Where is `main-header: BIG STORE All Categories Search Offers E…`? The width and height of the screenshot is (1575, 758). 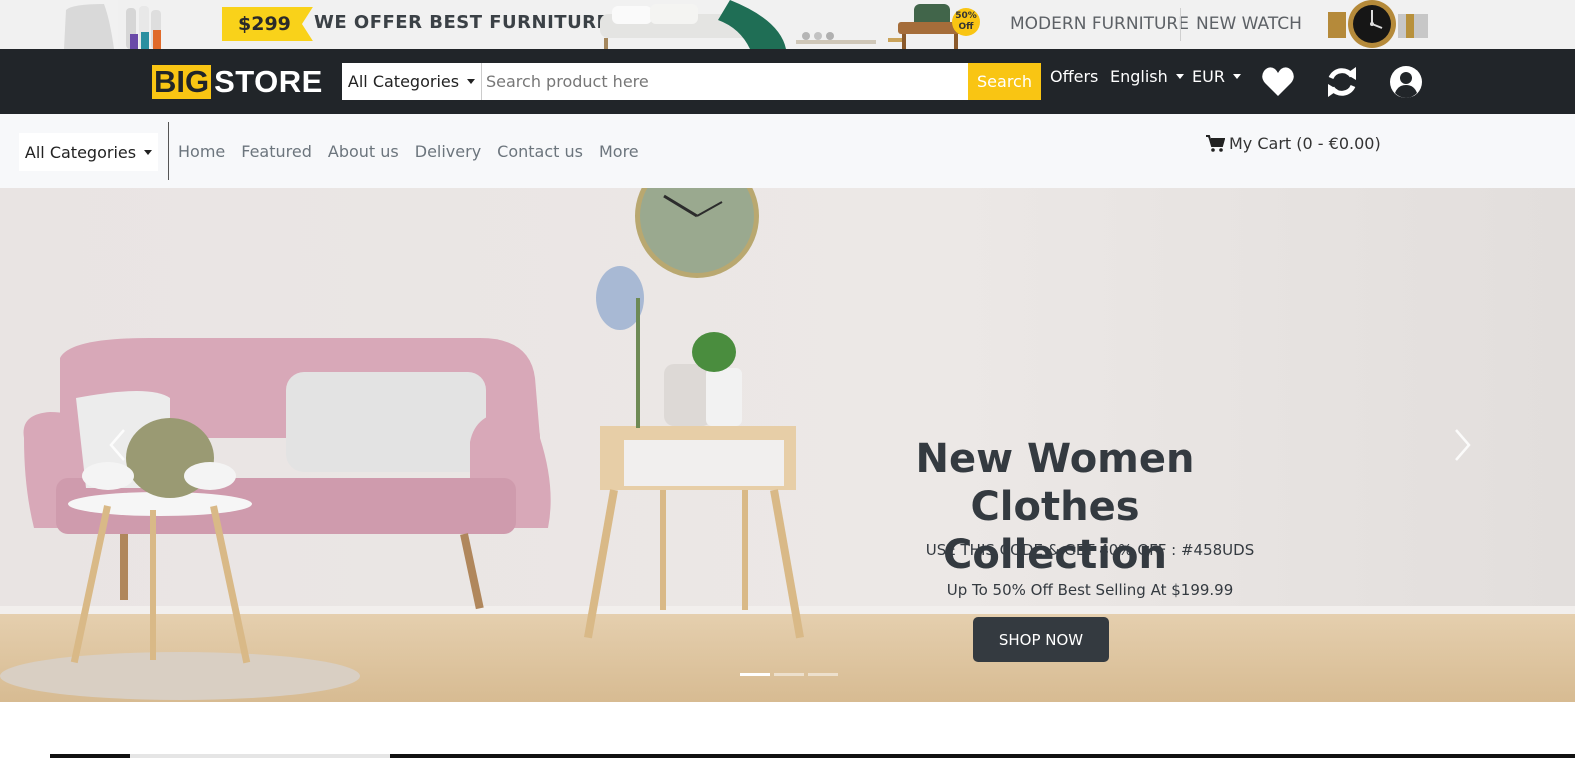
main-header: BIG STORE All Categories Search Offers E… is located at coordinates (787, 81).